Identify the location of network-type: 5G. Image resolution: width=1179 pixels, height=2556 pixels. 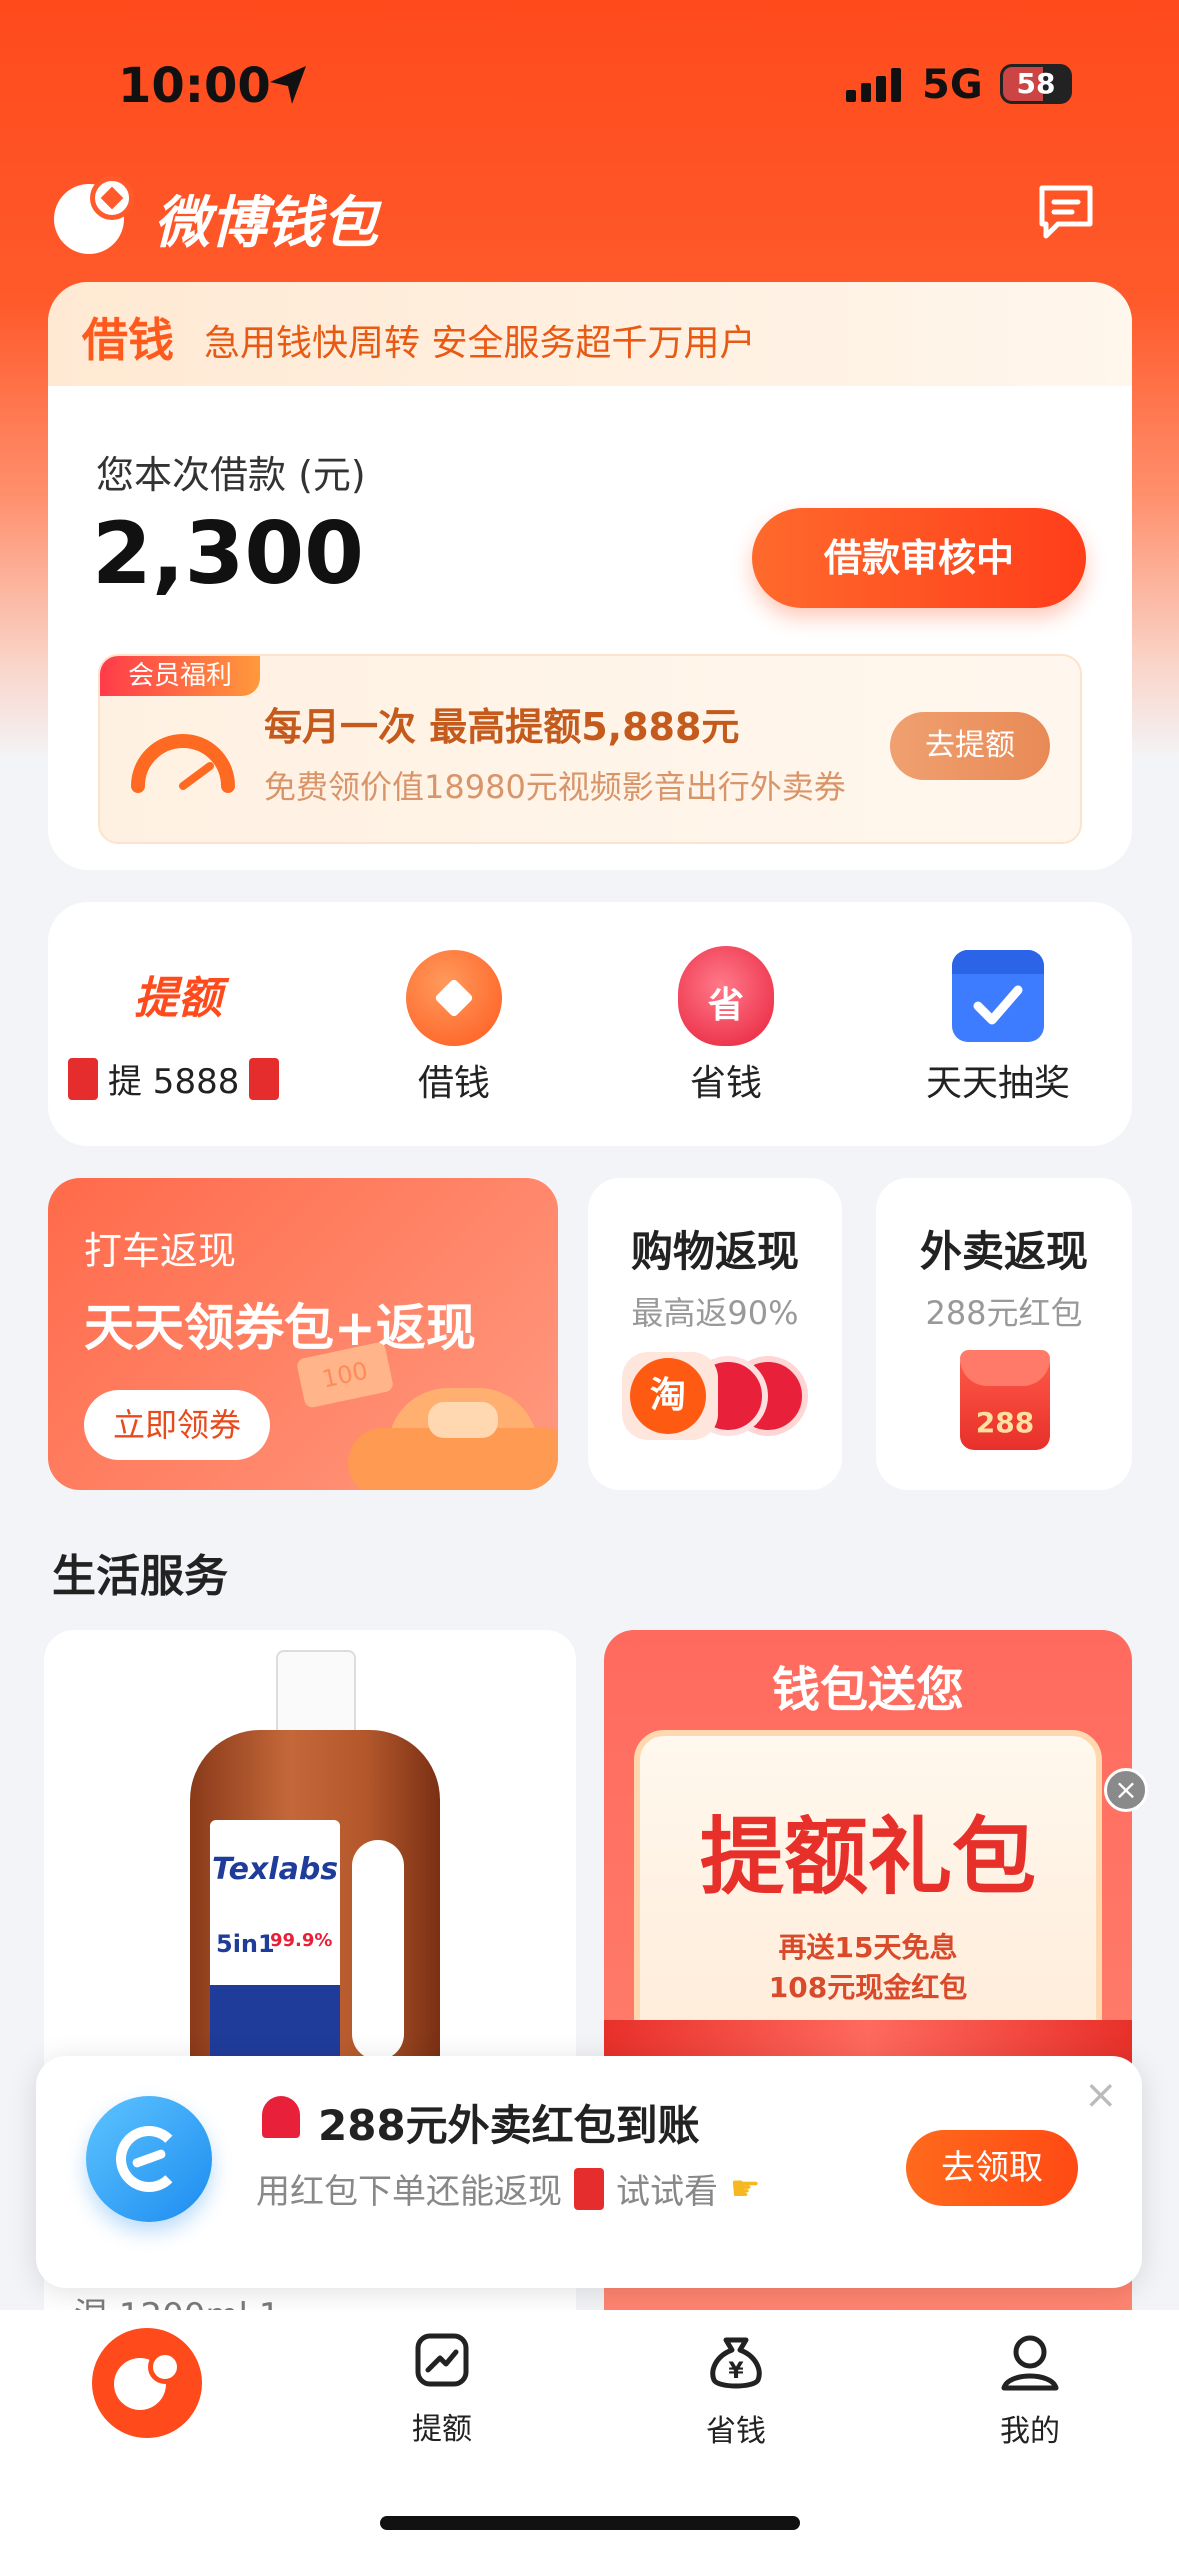
(952, 85).